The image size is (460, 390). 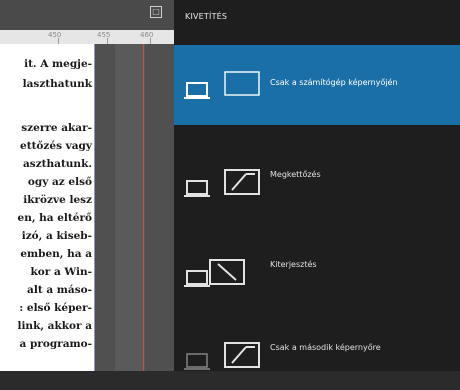 I want to click on option-second-screen-only: Csak a második képernyőre, so click(x=317, y=350).